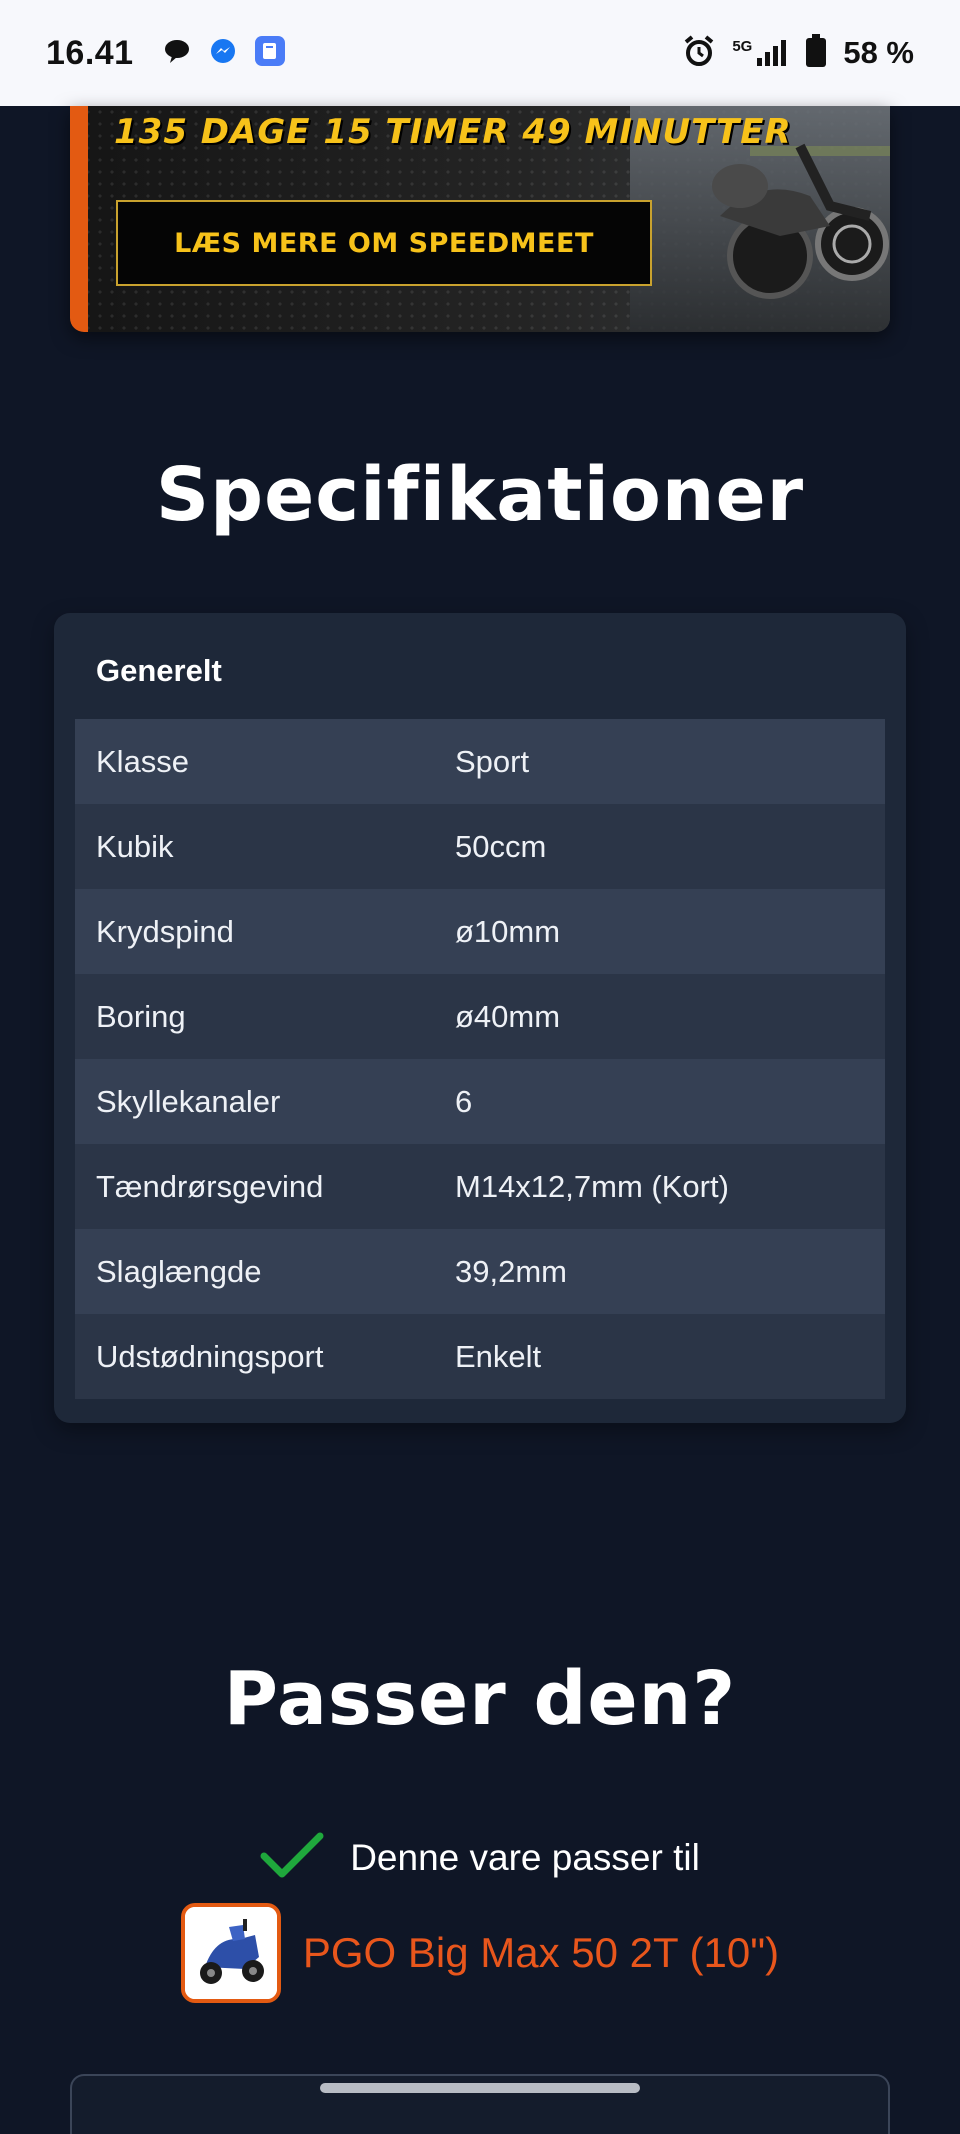 The width and height of the screenshot is (960, 2134). I want to click on spec-key: Udstødningsport, so click(210, 1356).